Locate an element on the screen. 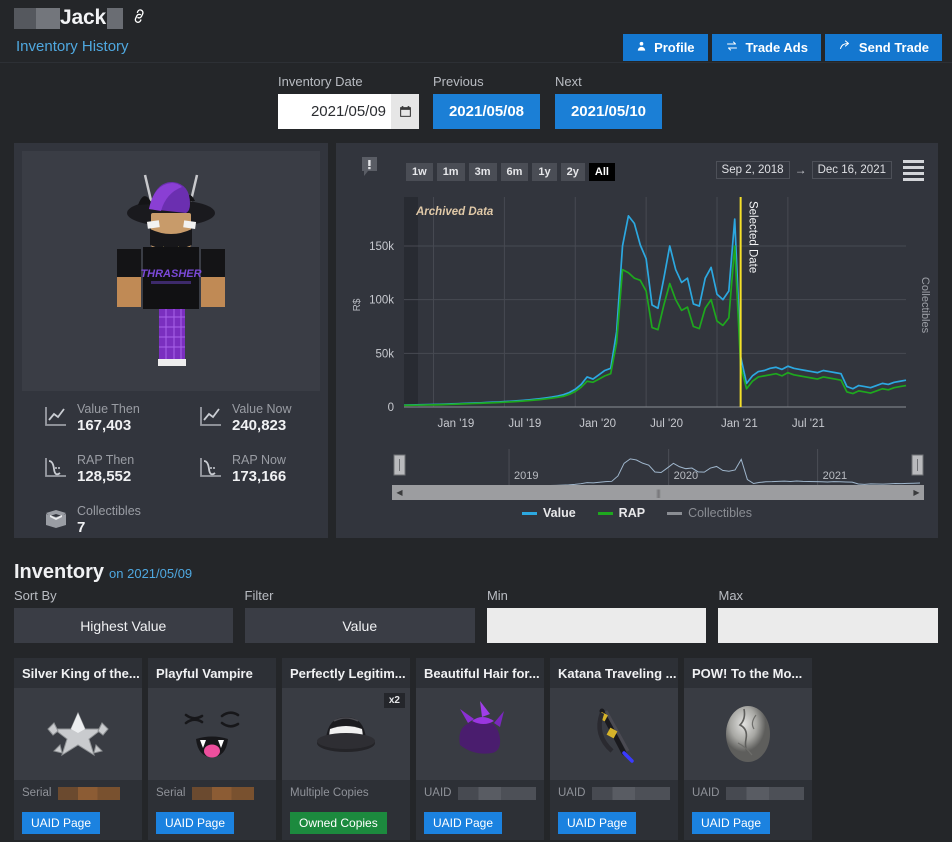  range-button-3m: 3m is located at coordinates (482, 172).